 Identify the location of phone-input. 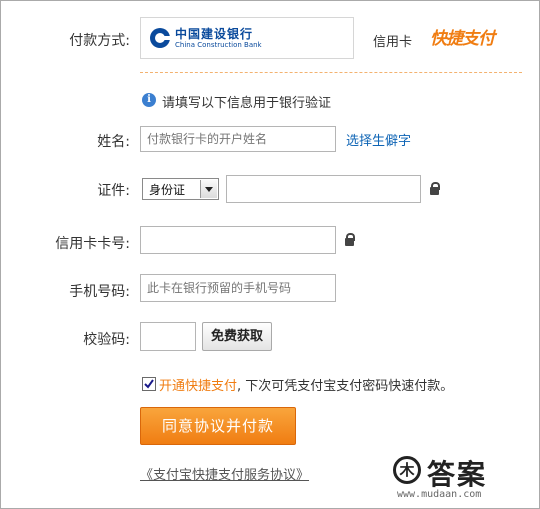
(238, 288).